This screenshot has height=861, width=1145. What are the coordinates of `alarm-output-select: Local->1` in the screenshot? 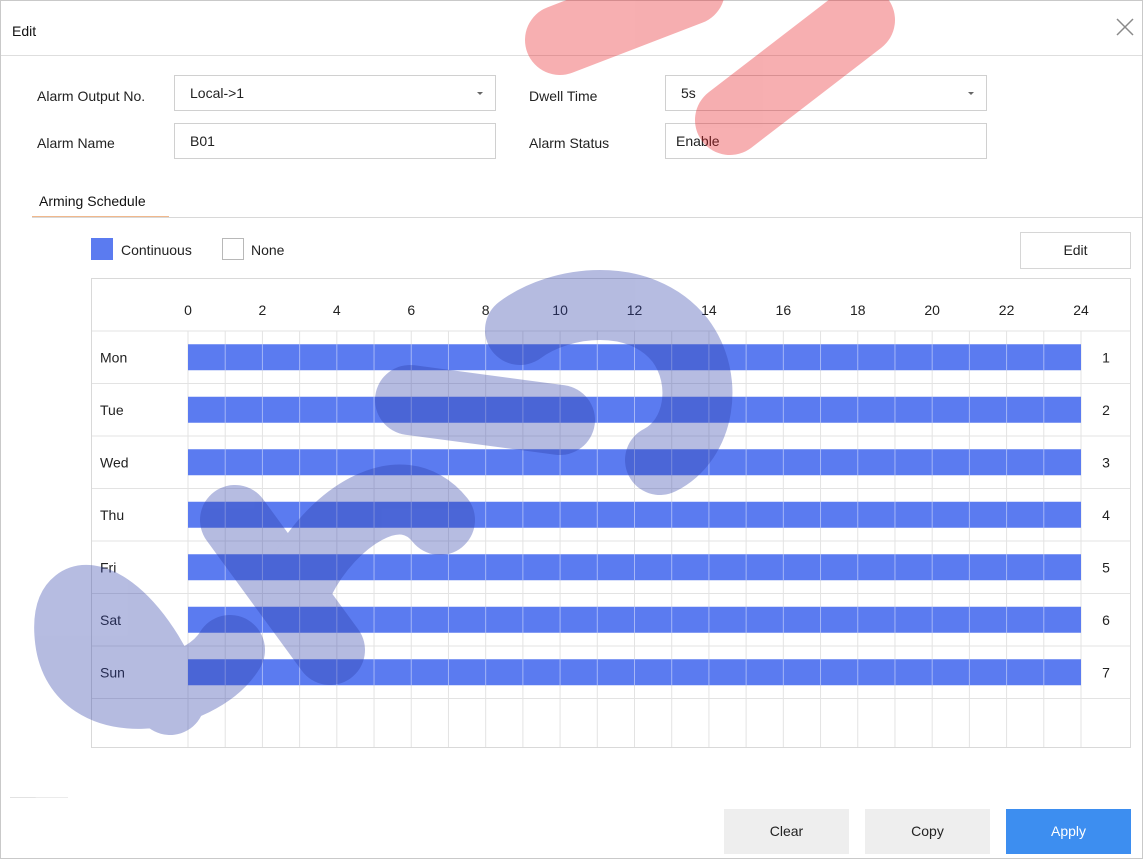 It's located at (335, 93).